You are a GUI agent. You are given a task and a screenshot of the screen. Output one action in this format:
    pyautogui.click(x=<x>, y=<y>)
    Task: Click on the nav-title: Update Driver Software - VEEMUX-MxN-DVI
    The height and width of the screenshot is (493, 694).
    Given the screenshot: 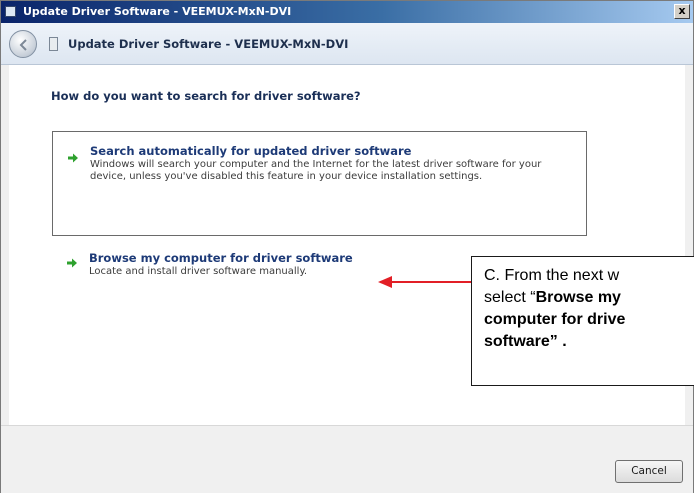 What is the action you would take?
    pyautogui.click(x=208, y=44)
    